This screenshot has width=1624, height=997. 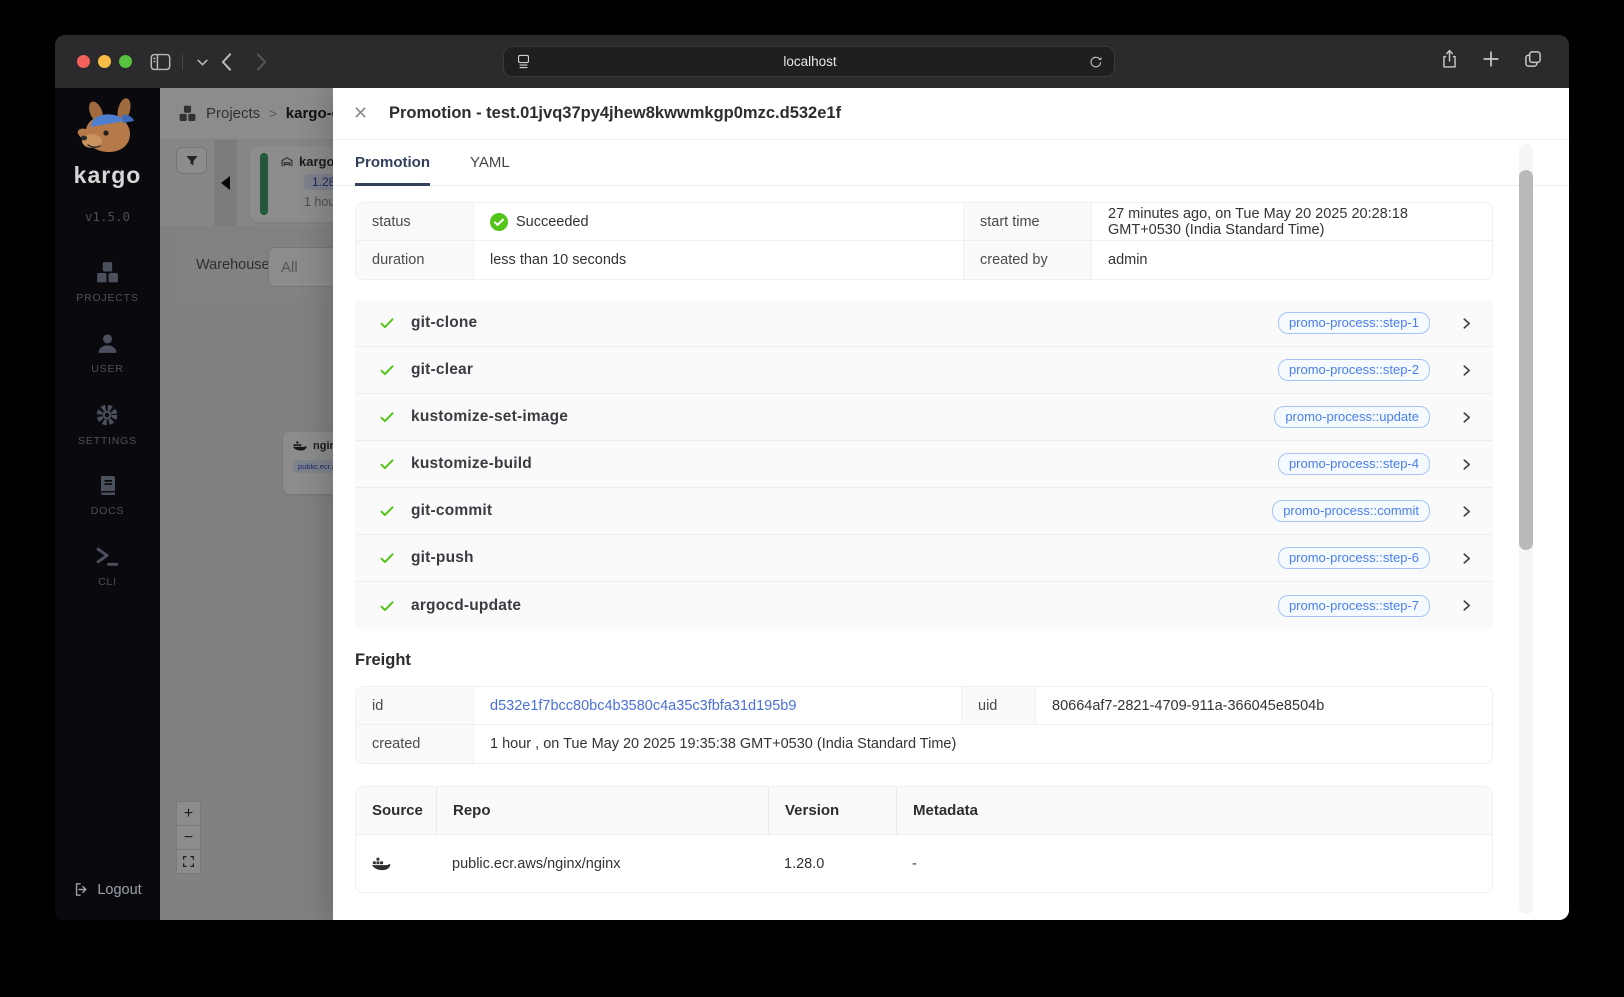 What do you see at coordinates (1028, 260) in the screenshot?
I see `created-by-label: created by` at bounding box center [1028, 260].